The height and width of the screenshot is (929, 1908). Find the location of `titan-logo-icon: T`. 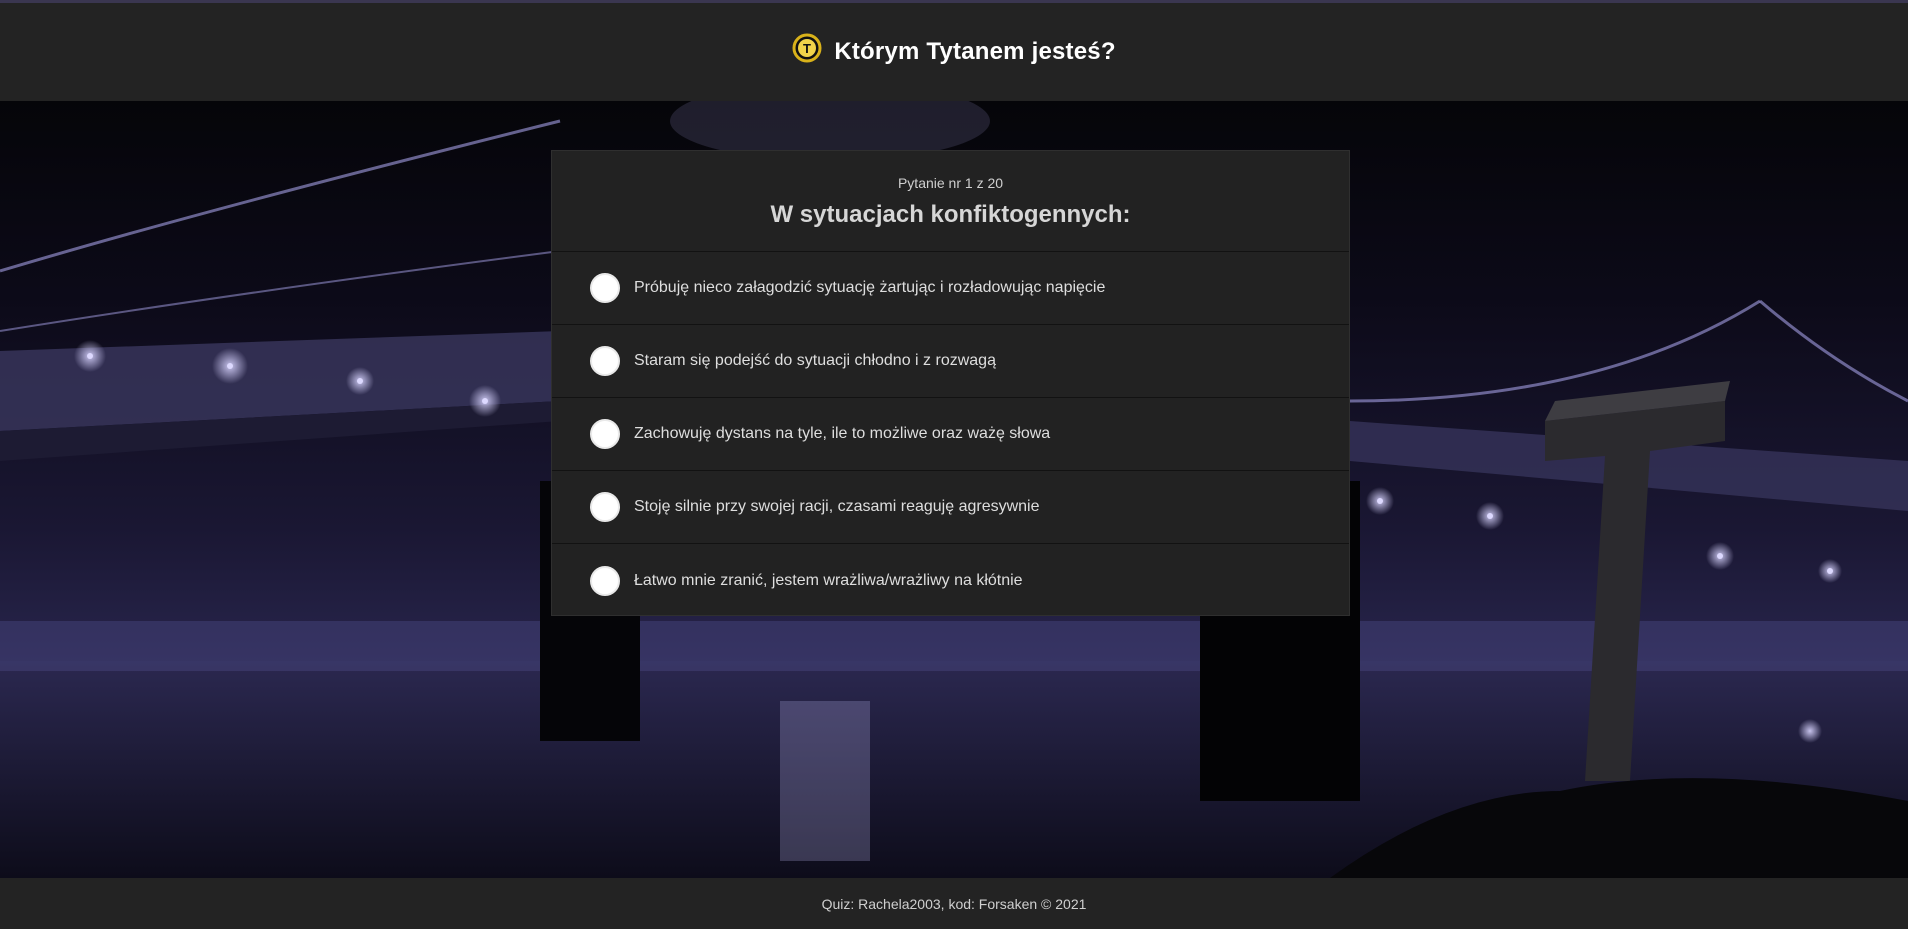

titan-logo-icon: T is located at coordinates (807, 48).